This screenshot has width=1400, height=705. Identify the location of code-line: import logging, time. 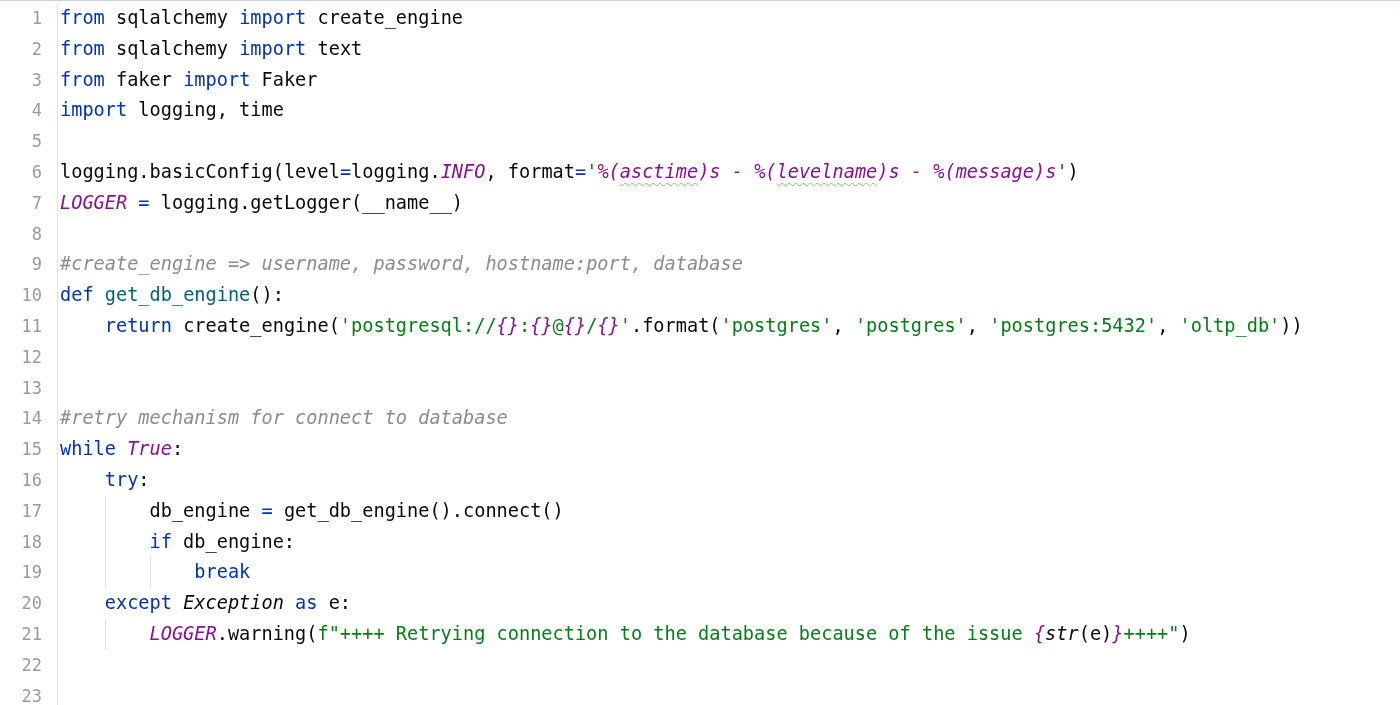
(172, 110).